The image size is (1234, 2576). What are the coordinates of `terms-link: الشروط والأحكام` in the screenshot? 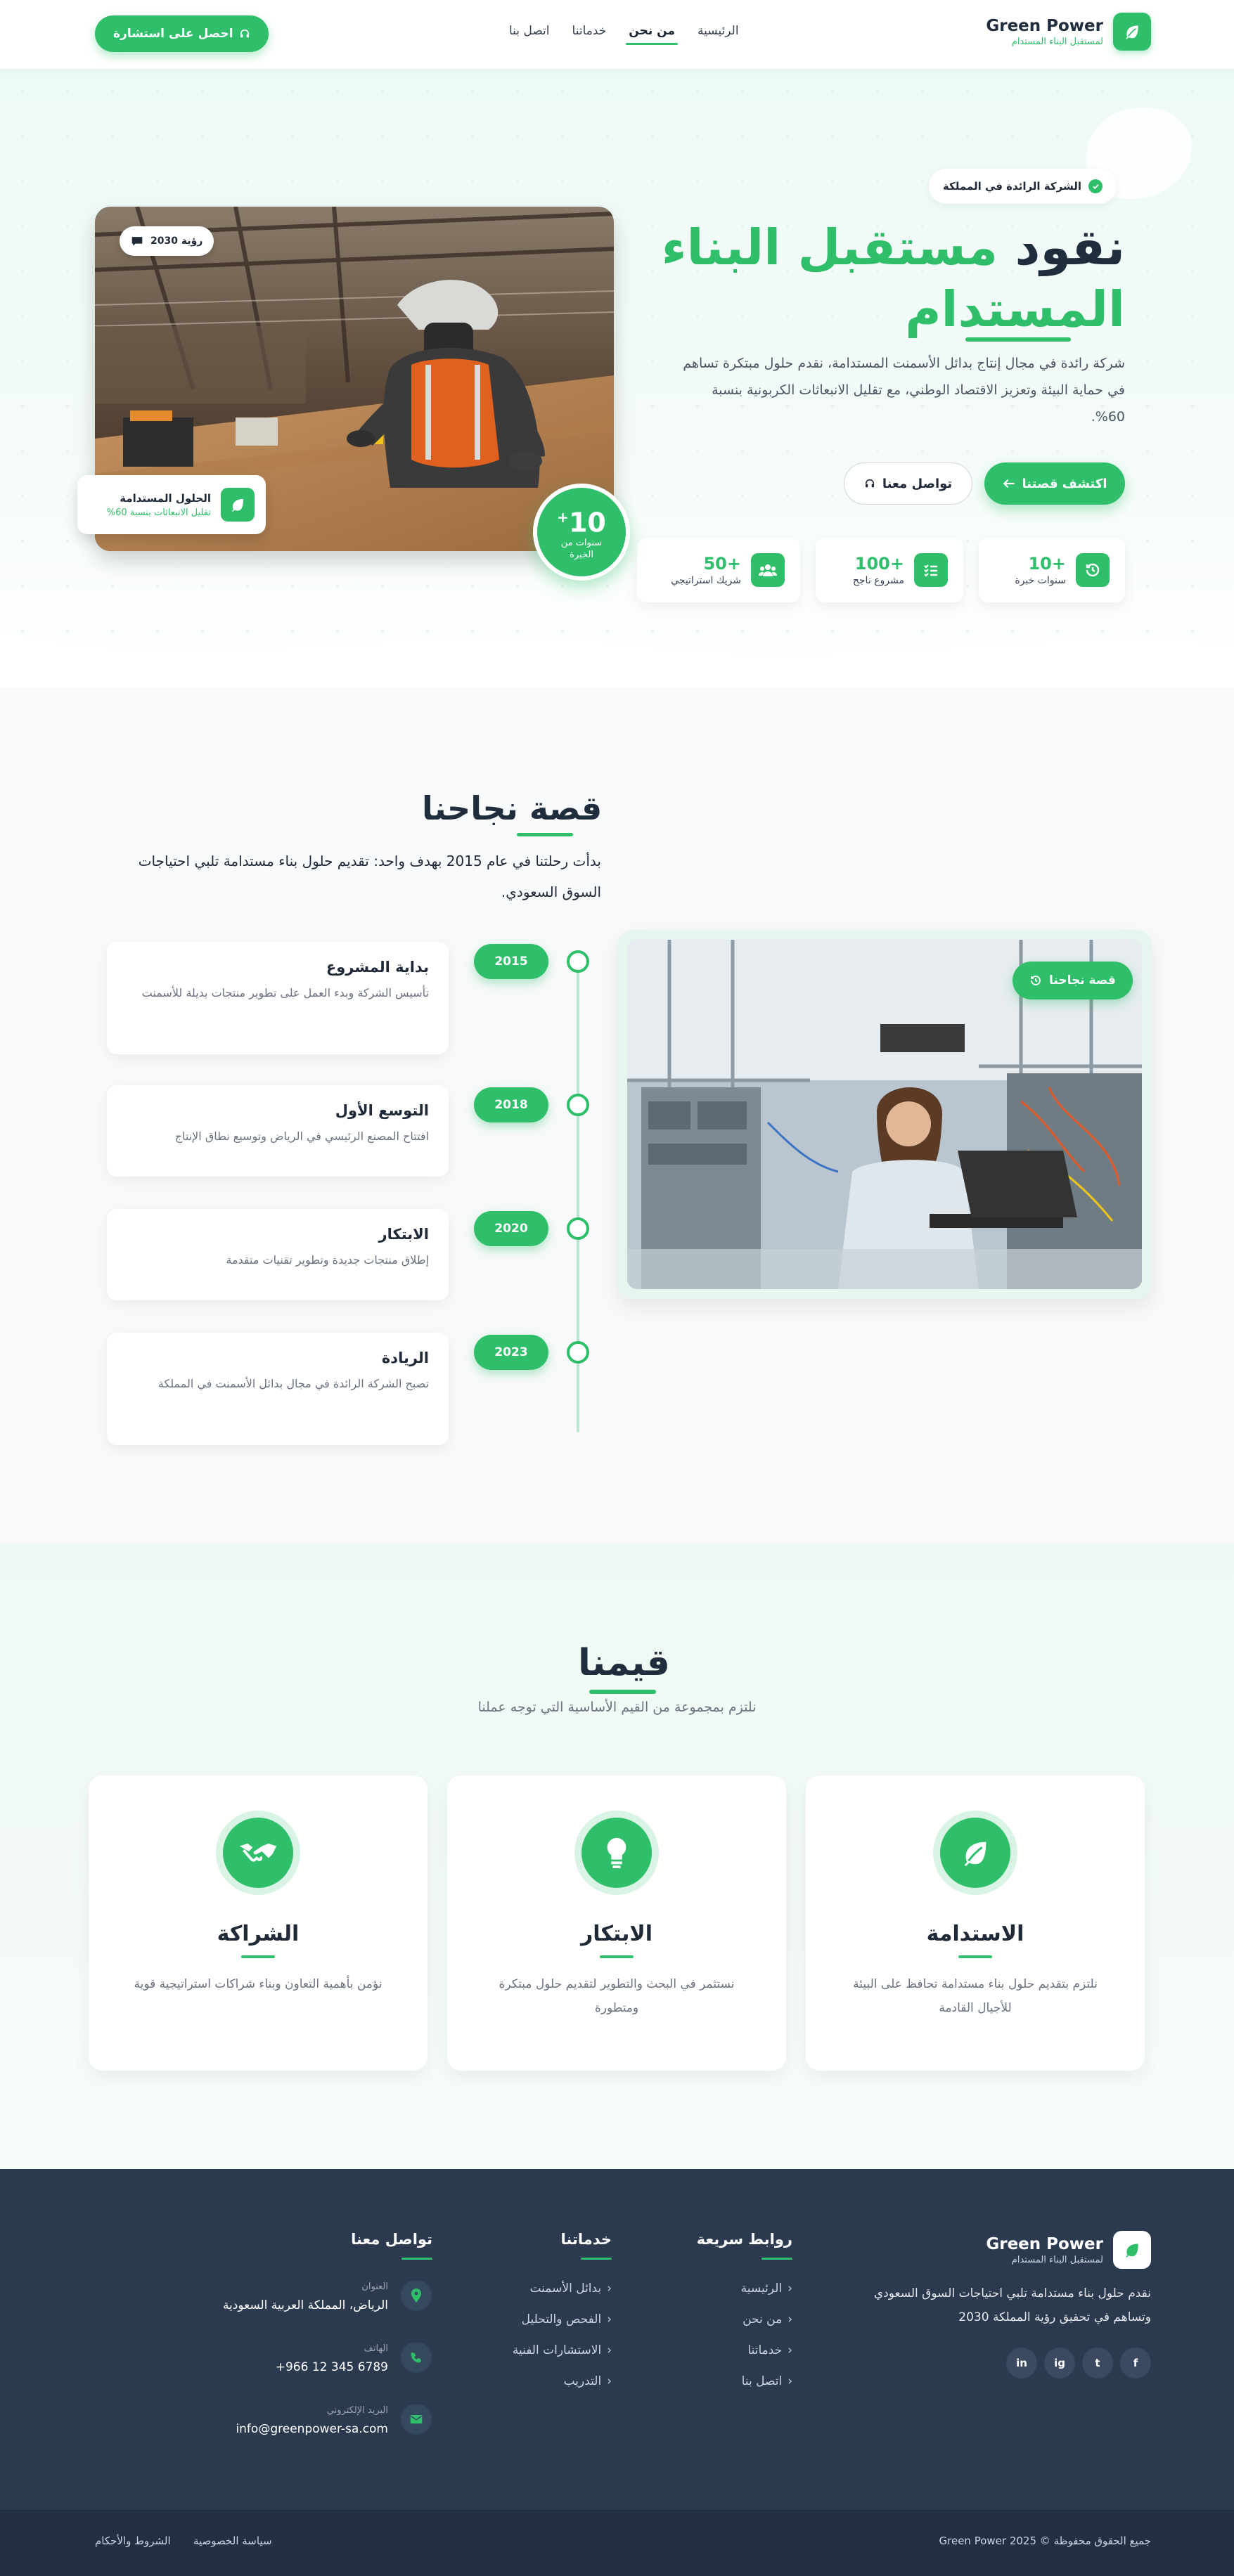 It's located at (133, 2541).